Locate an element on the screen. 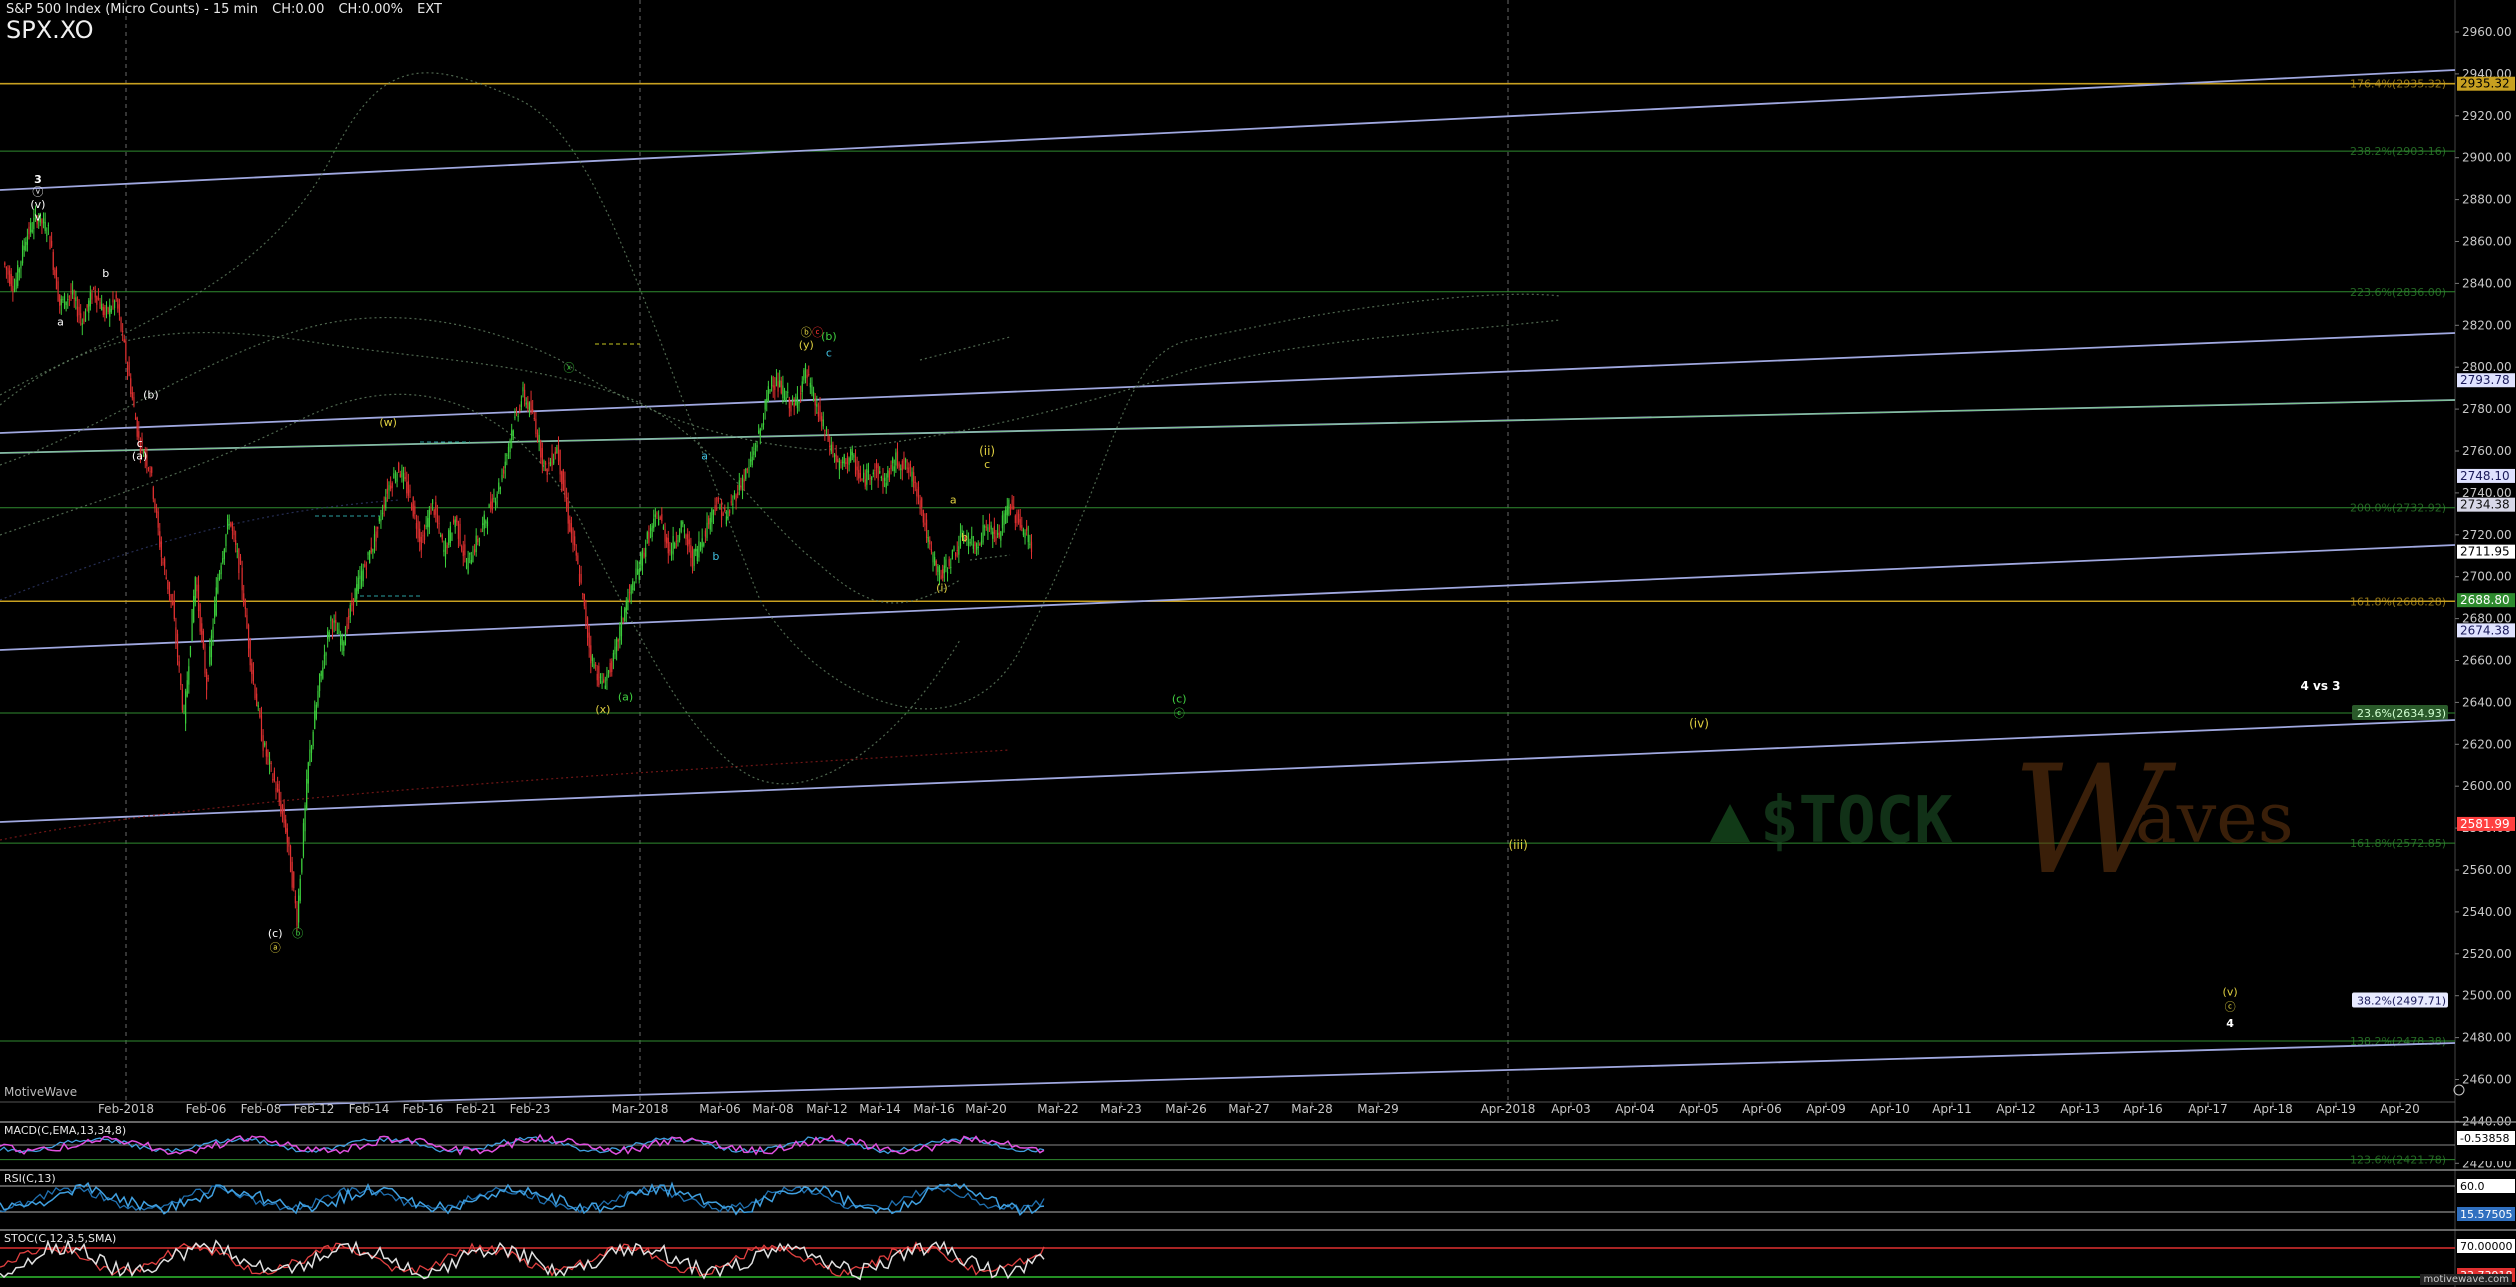  price-tick-label: 2480.00 is located at coordinates (2487, 1038).